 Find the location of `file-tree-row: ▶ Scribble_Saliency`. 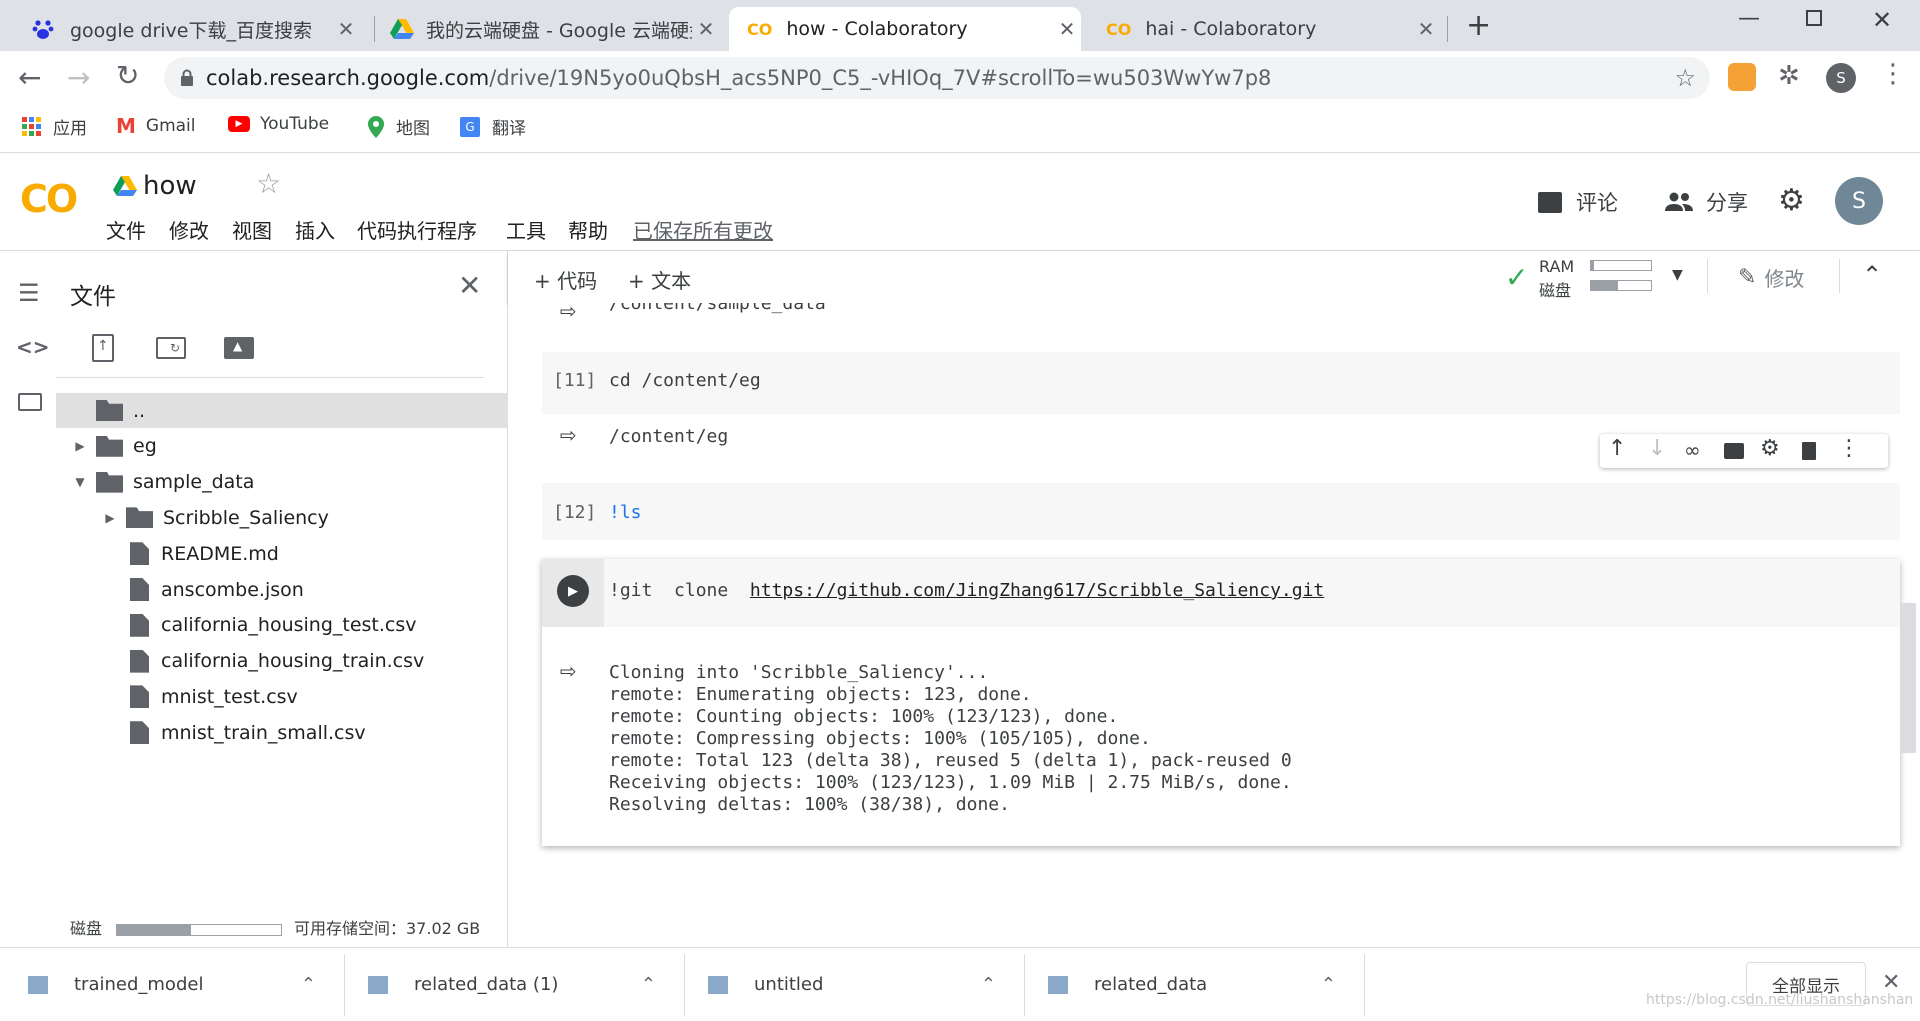

file-tree-row: ▶ Scribble_Saliency is located at coordinates (282, 517).